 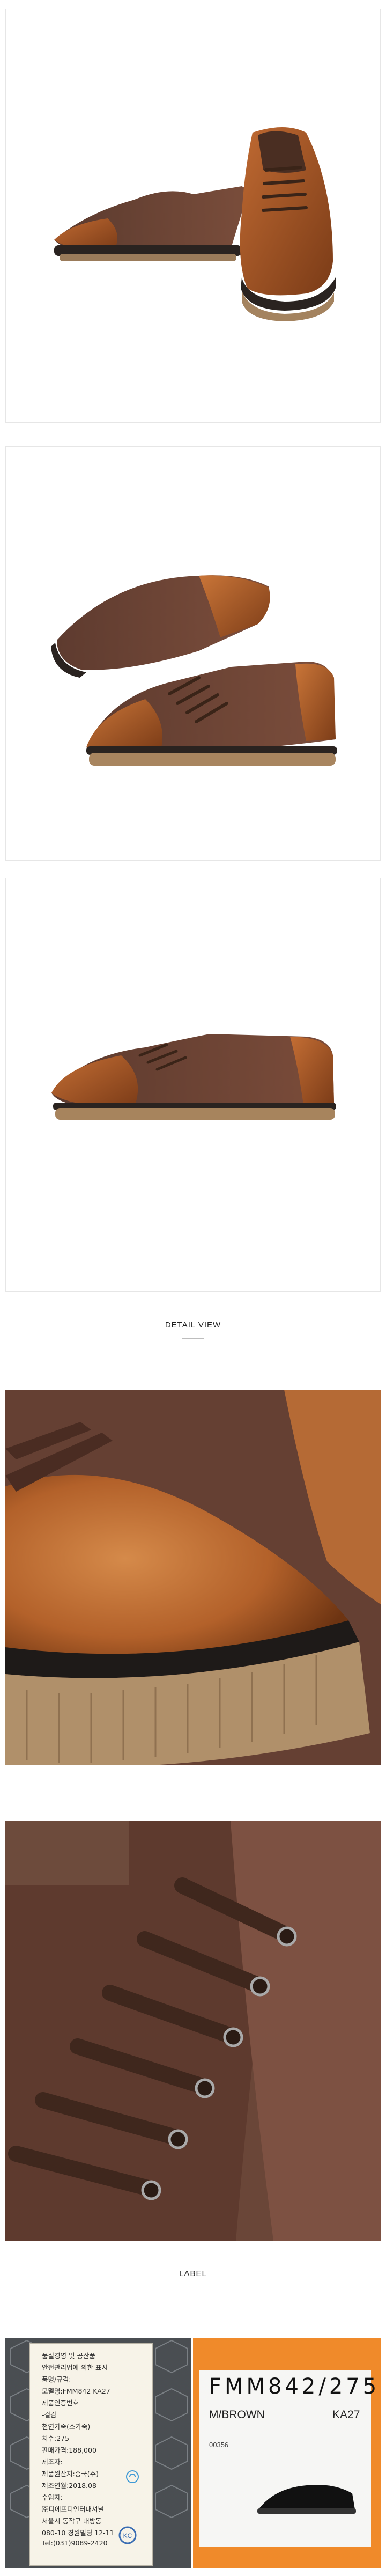 What do you see at coordinates (306, 2499) in the screenshot?
I see `shoe-silhouette-icon` at bounding box center [306, 2499].